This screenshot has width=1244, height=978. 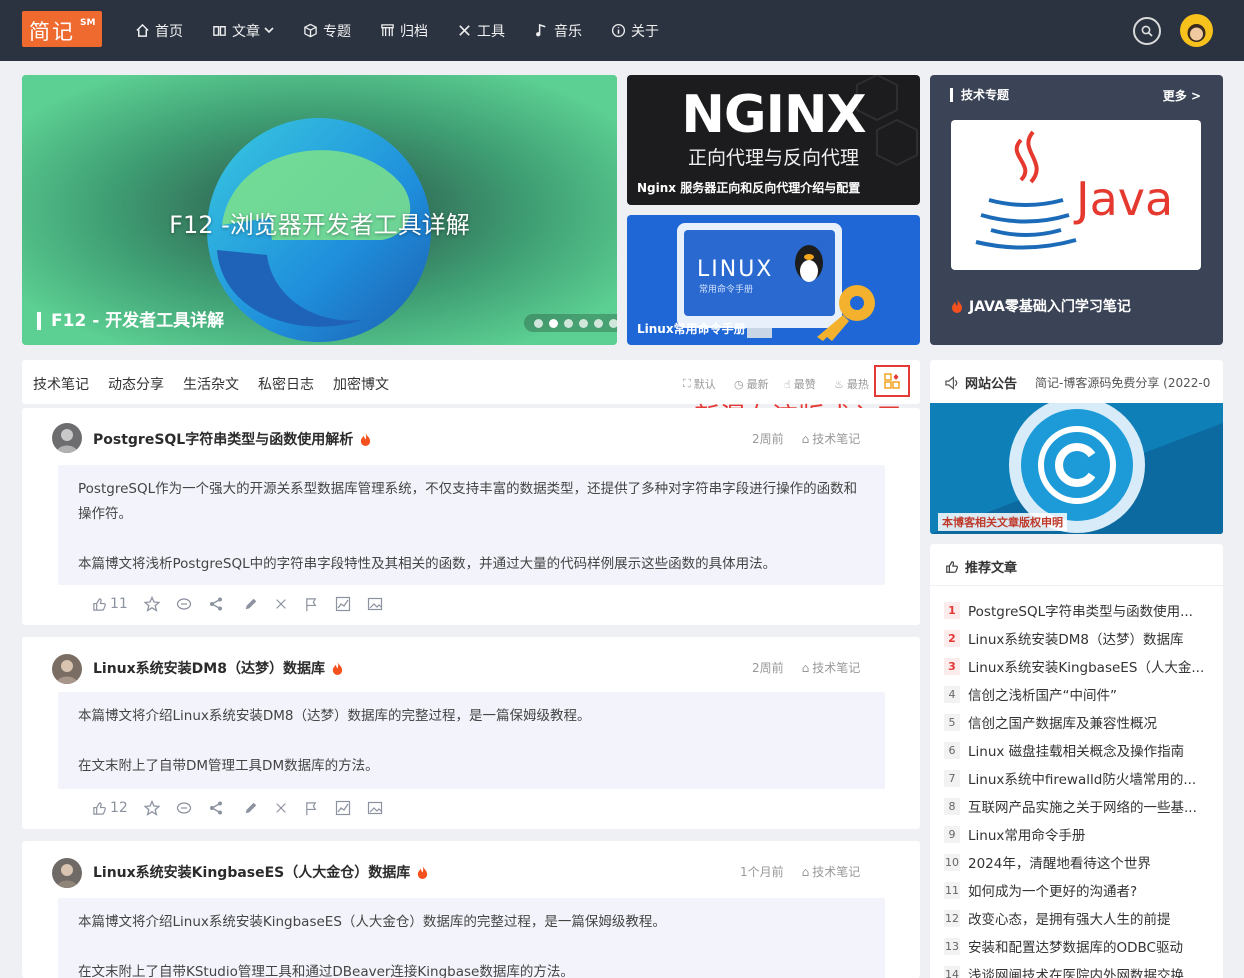 What do you see at coordinates (557, 31) in the screenshot?
I see `nav-item-music: 音乐` at bounding box center [557, 31].